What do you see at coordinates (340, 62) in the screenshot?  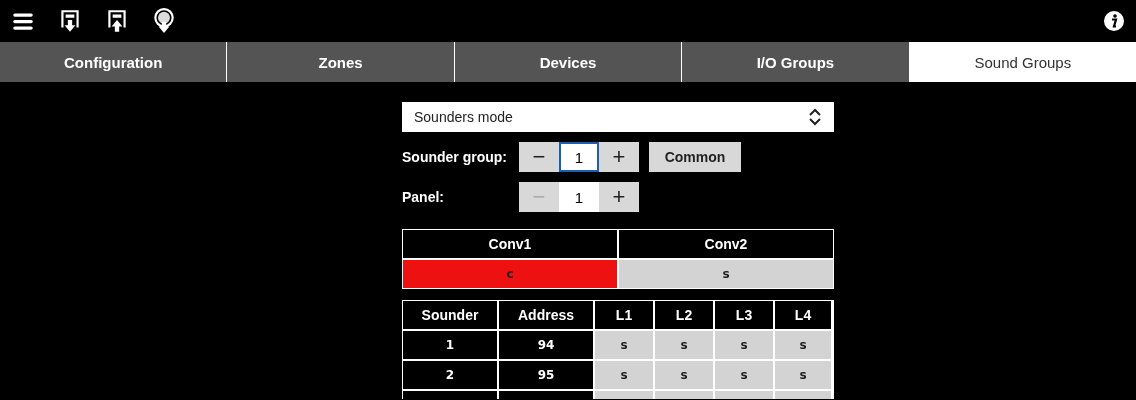 I see `tab: Zones` at bounding box center [340, 62].